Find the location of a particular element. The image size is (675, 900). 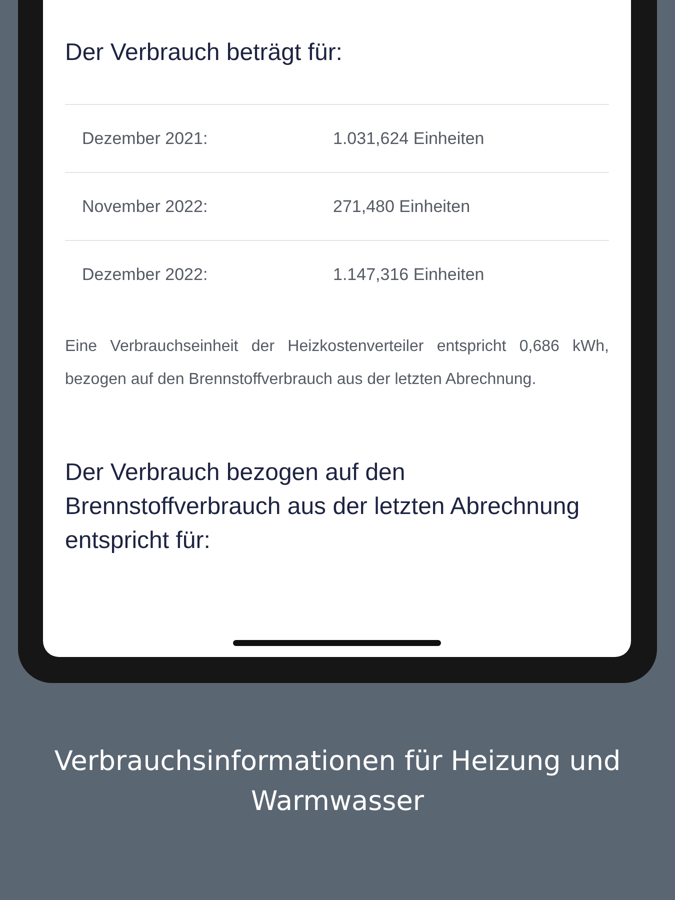

caption-text: Verbrauchsinformationen für Heizung und Warmwasser is located at coordinates (337, 781).